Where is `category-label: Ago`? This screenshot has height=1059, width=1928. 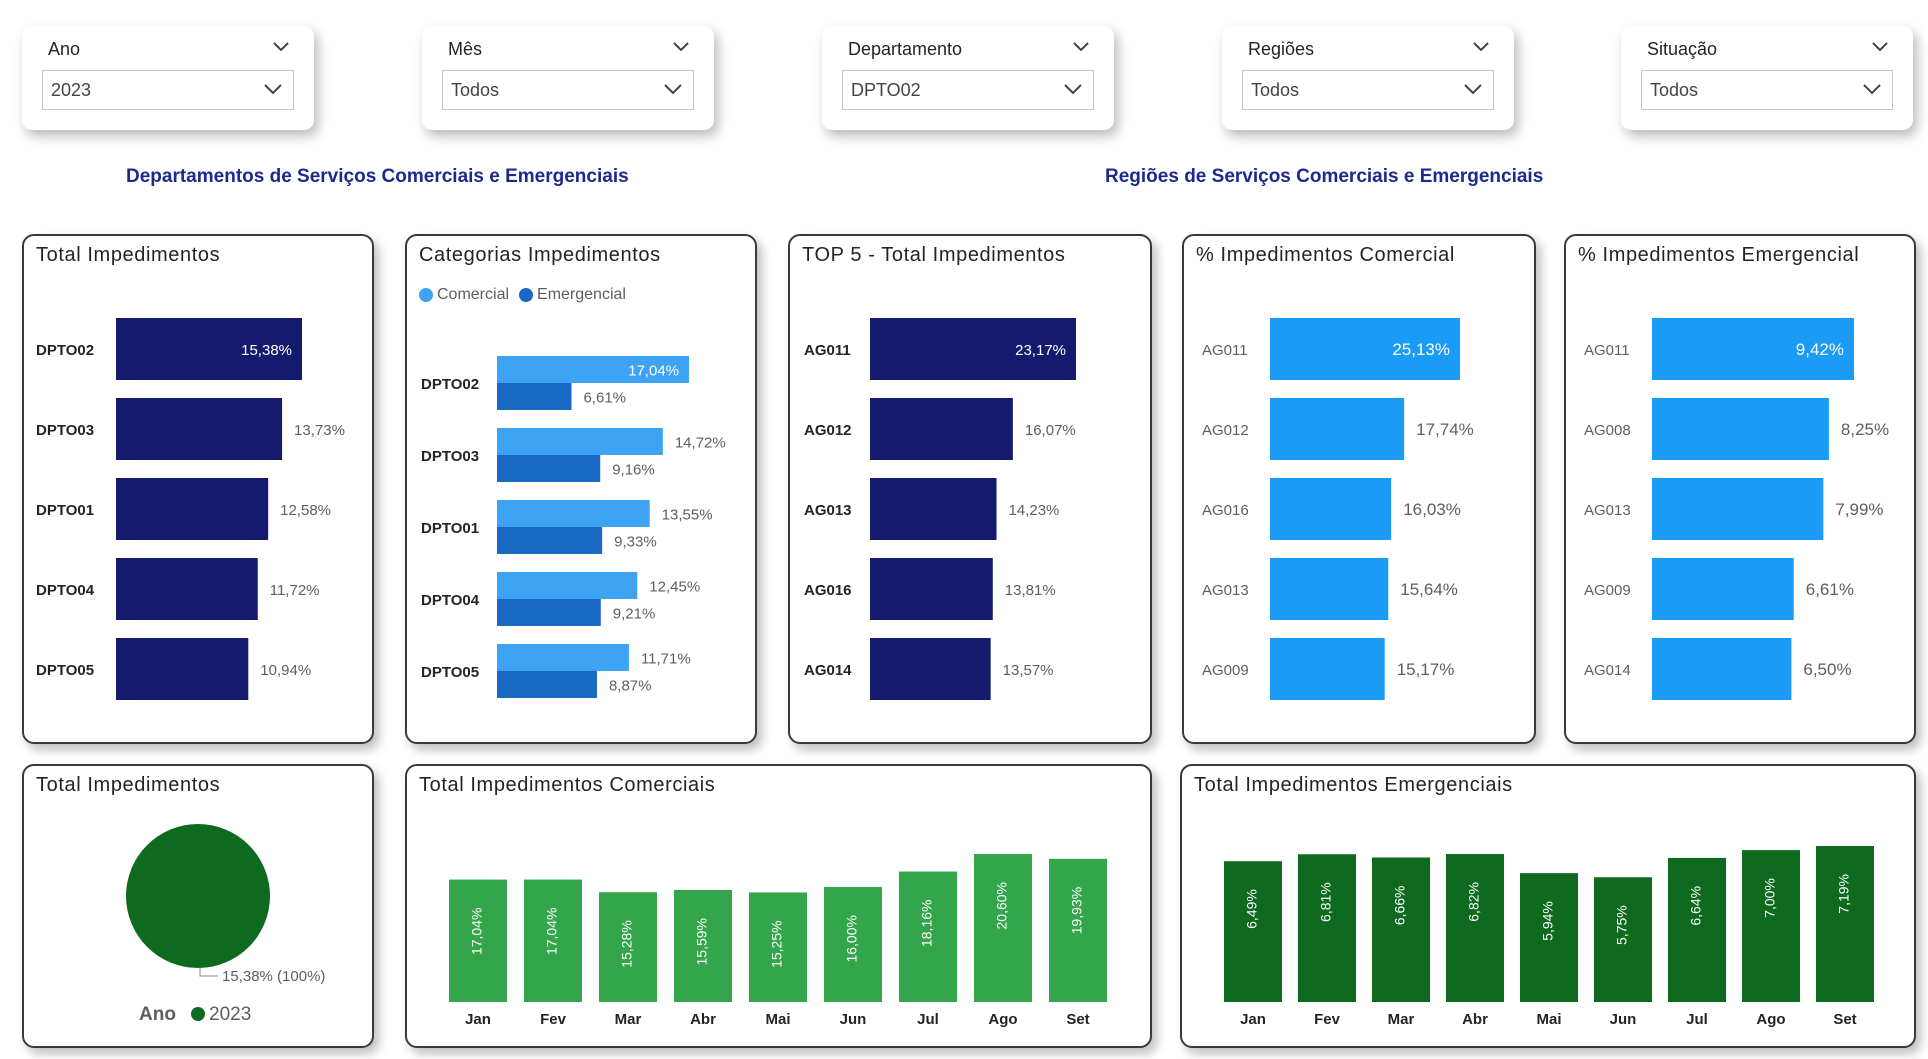 category-label: Ago is located at coordinates (1770, 1019).